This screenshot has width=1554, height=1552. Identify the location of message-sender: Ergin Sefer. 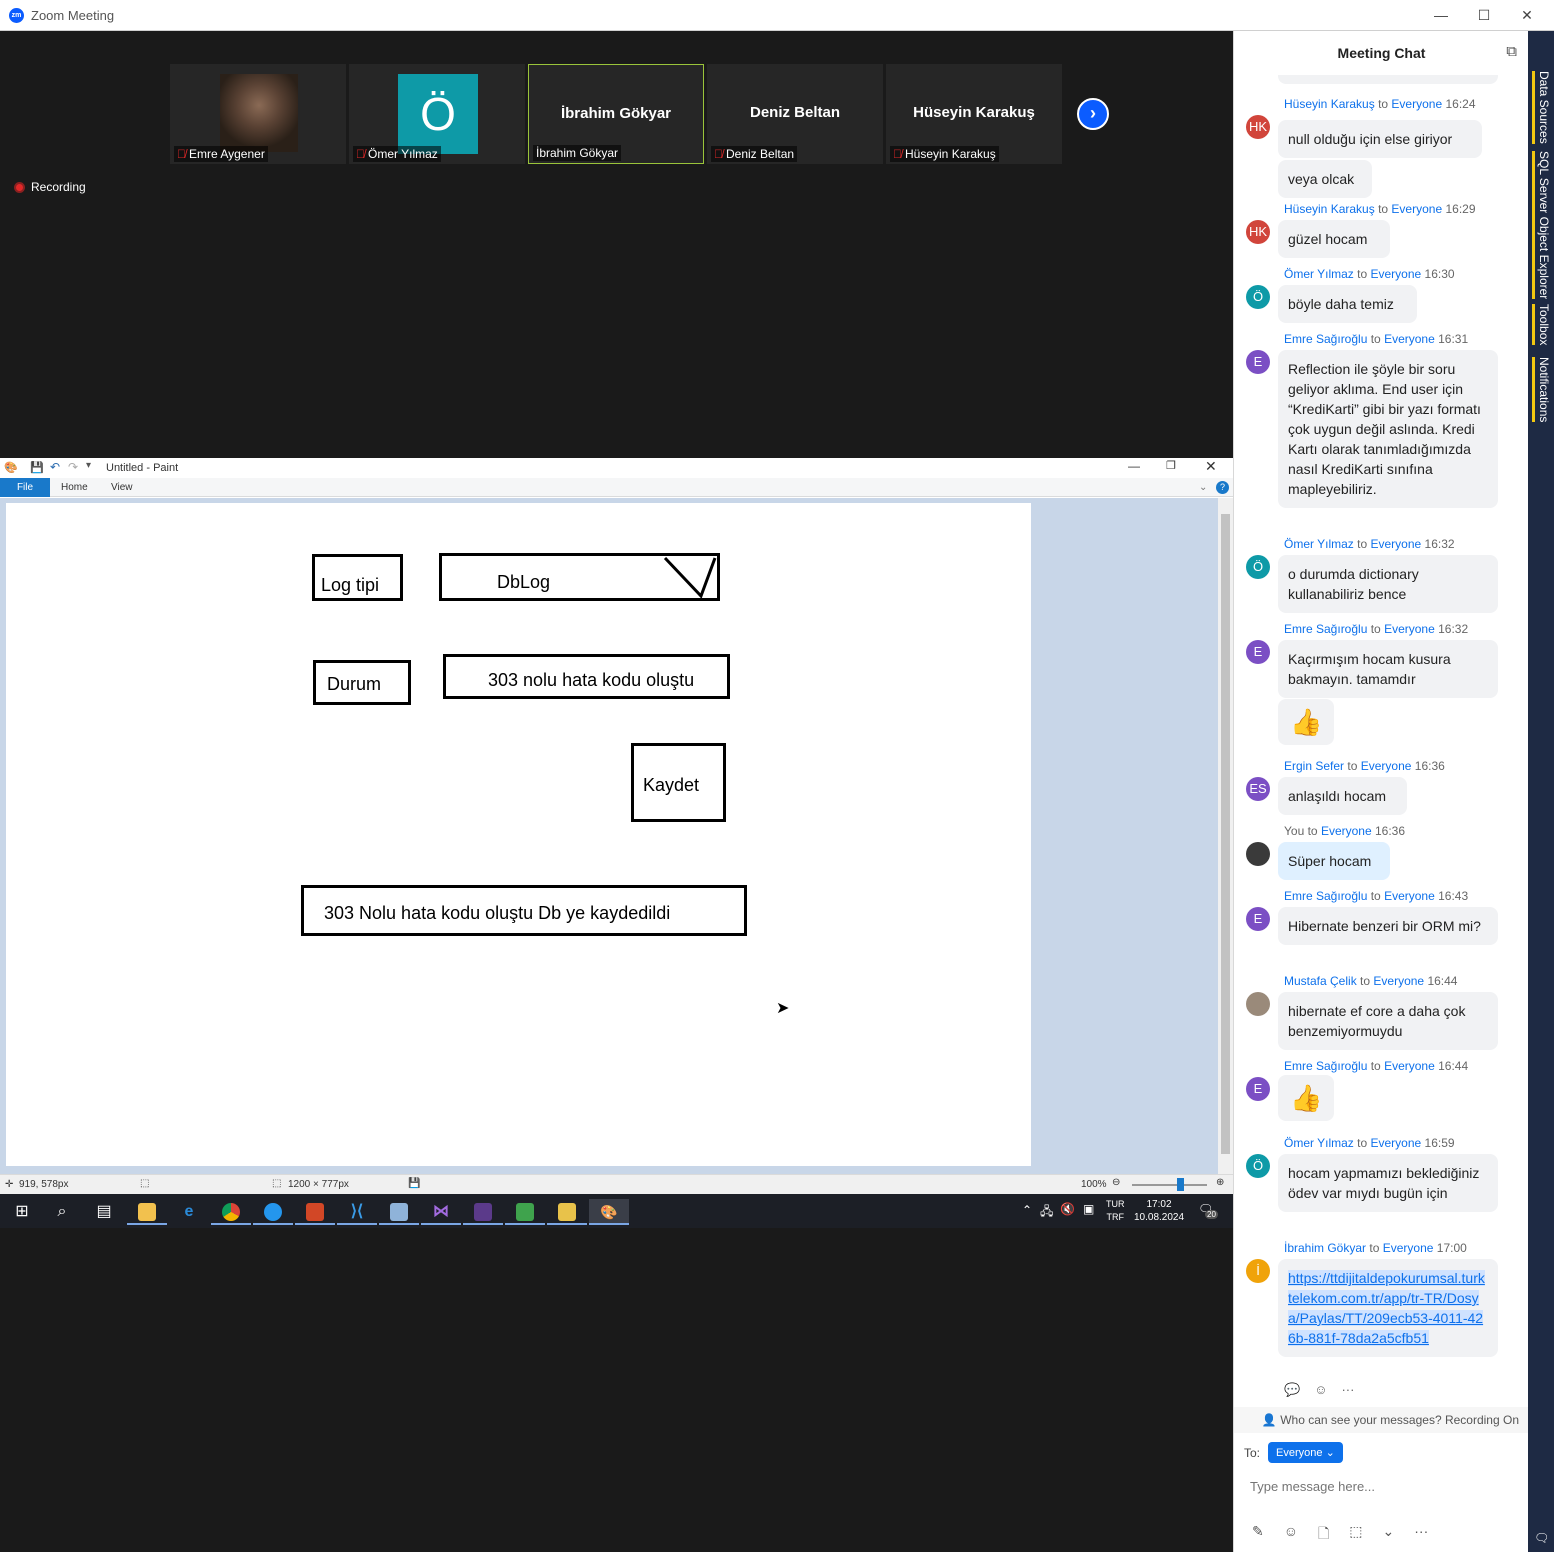
(1314, 766).